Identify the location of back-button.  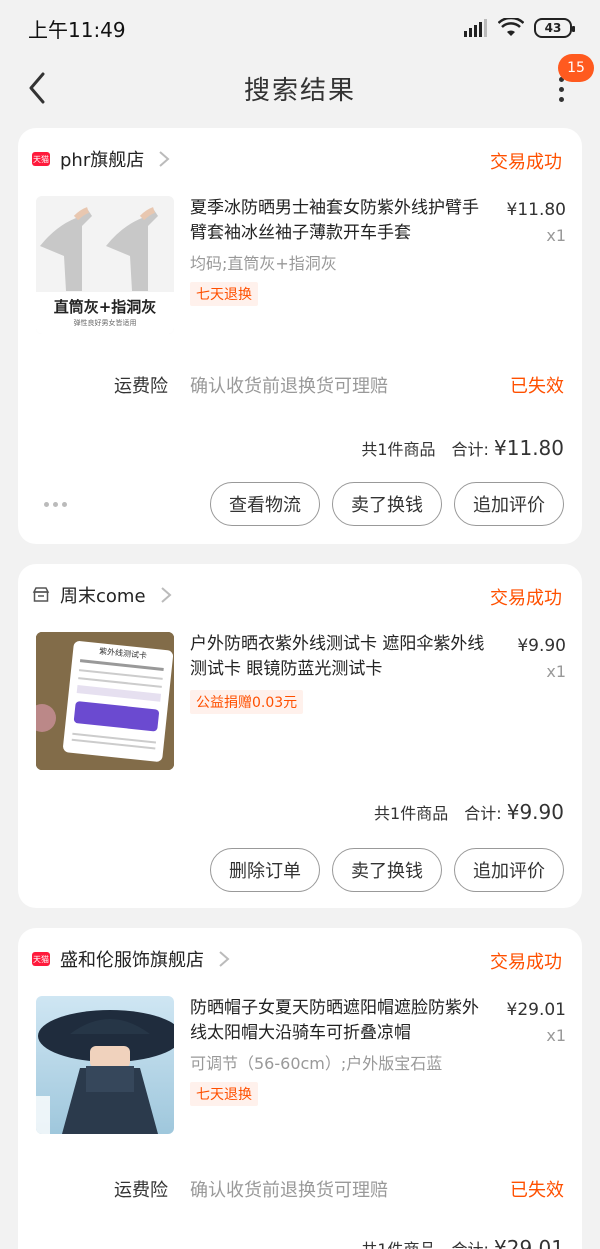
(37, 88).